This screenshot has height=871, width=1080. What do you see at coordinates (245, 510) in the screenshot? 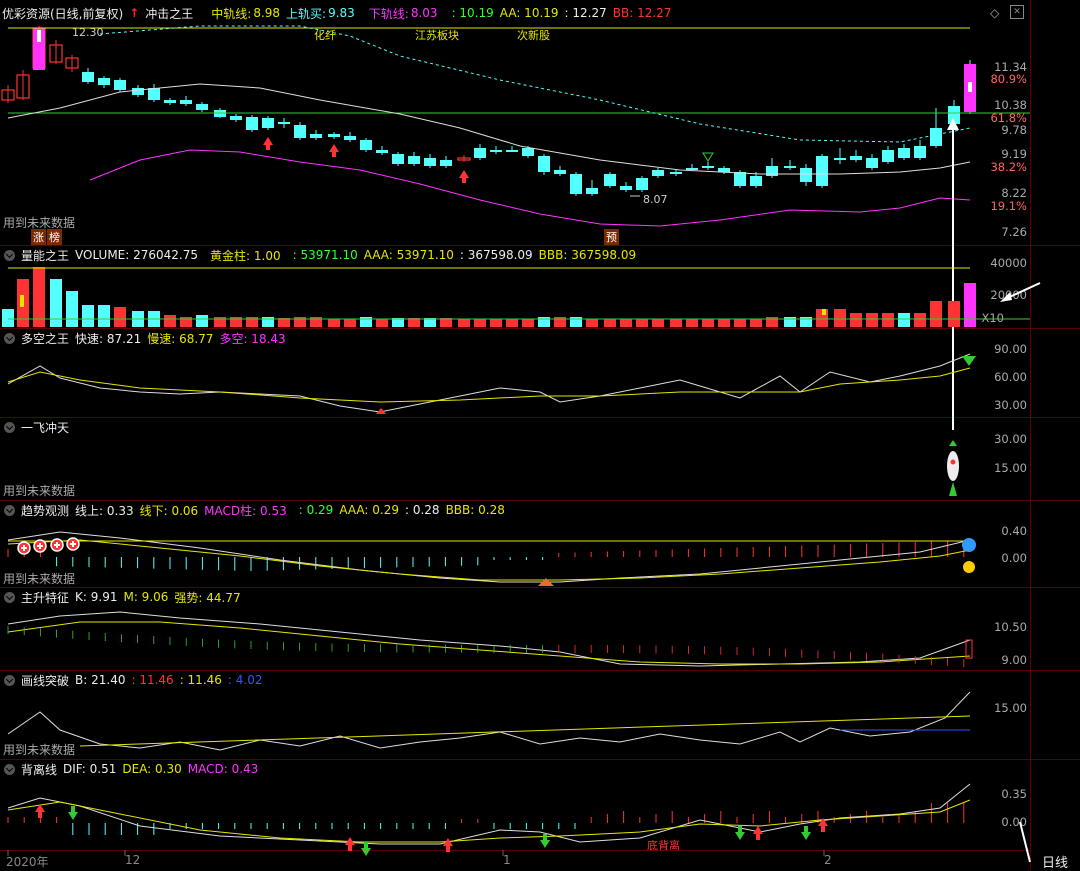
I see `macd-bar-value: MACD柱: 0.53` at bounding box center [245, 510].